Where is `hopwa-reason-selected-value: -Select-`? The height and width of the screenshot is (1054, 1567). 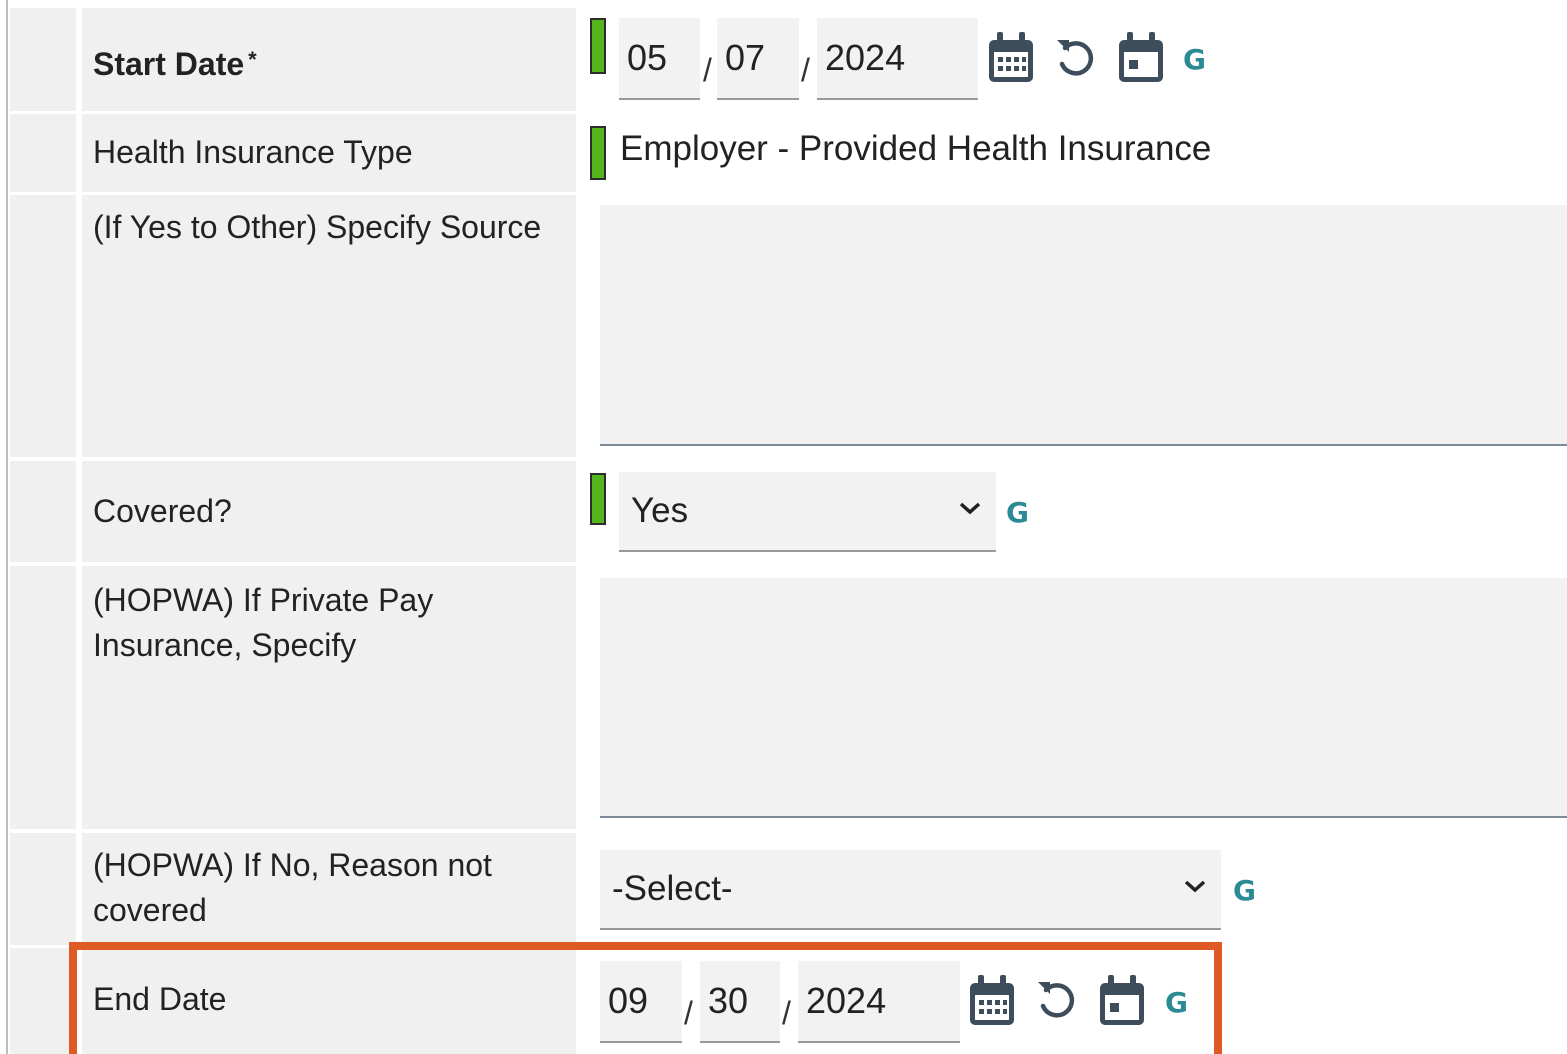 hopwa-reason-selected-value: -Select- is located at coordinates (672, 888).